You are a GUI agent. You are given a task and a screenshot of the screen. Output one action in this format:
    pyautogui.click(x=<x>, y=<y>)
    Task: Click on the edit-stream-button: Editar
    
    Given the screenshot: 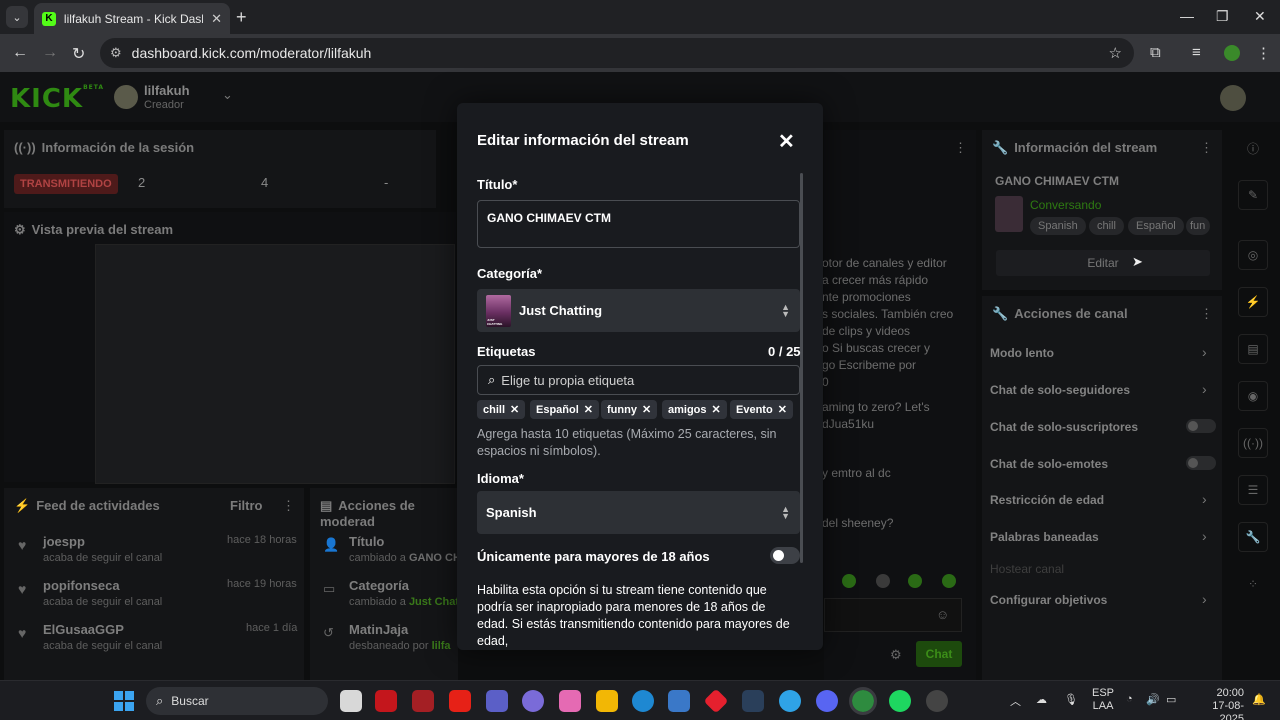 What is the action you would take?
    pyautogui.click(x=1103, y=263)
    